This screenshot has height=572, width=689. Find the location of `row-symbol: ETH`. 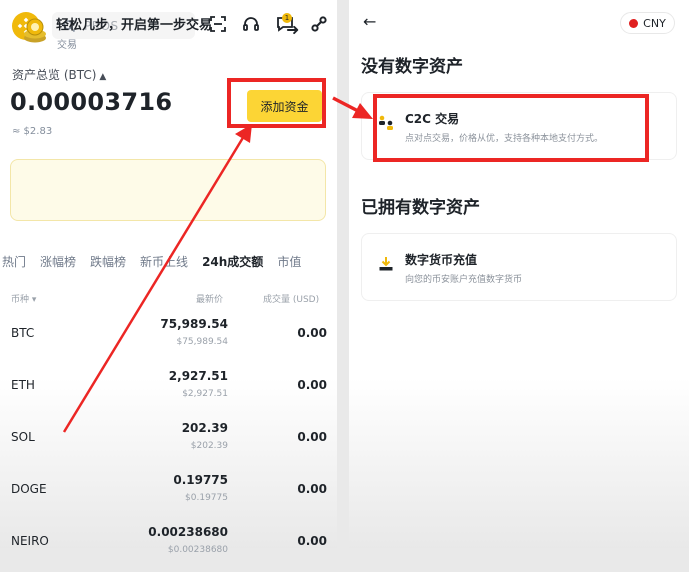

row-symbol: ETH is located at coordinates (23, 385).